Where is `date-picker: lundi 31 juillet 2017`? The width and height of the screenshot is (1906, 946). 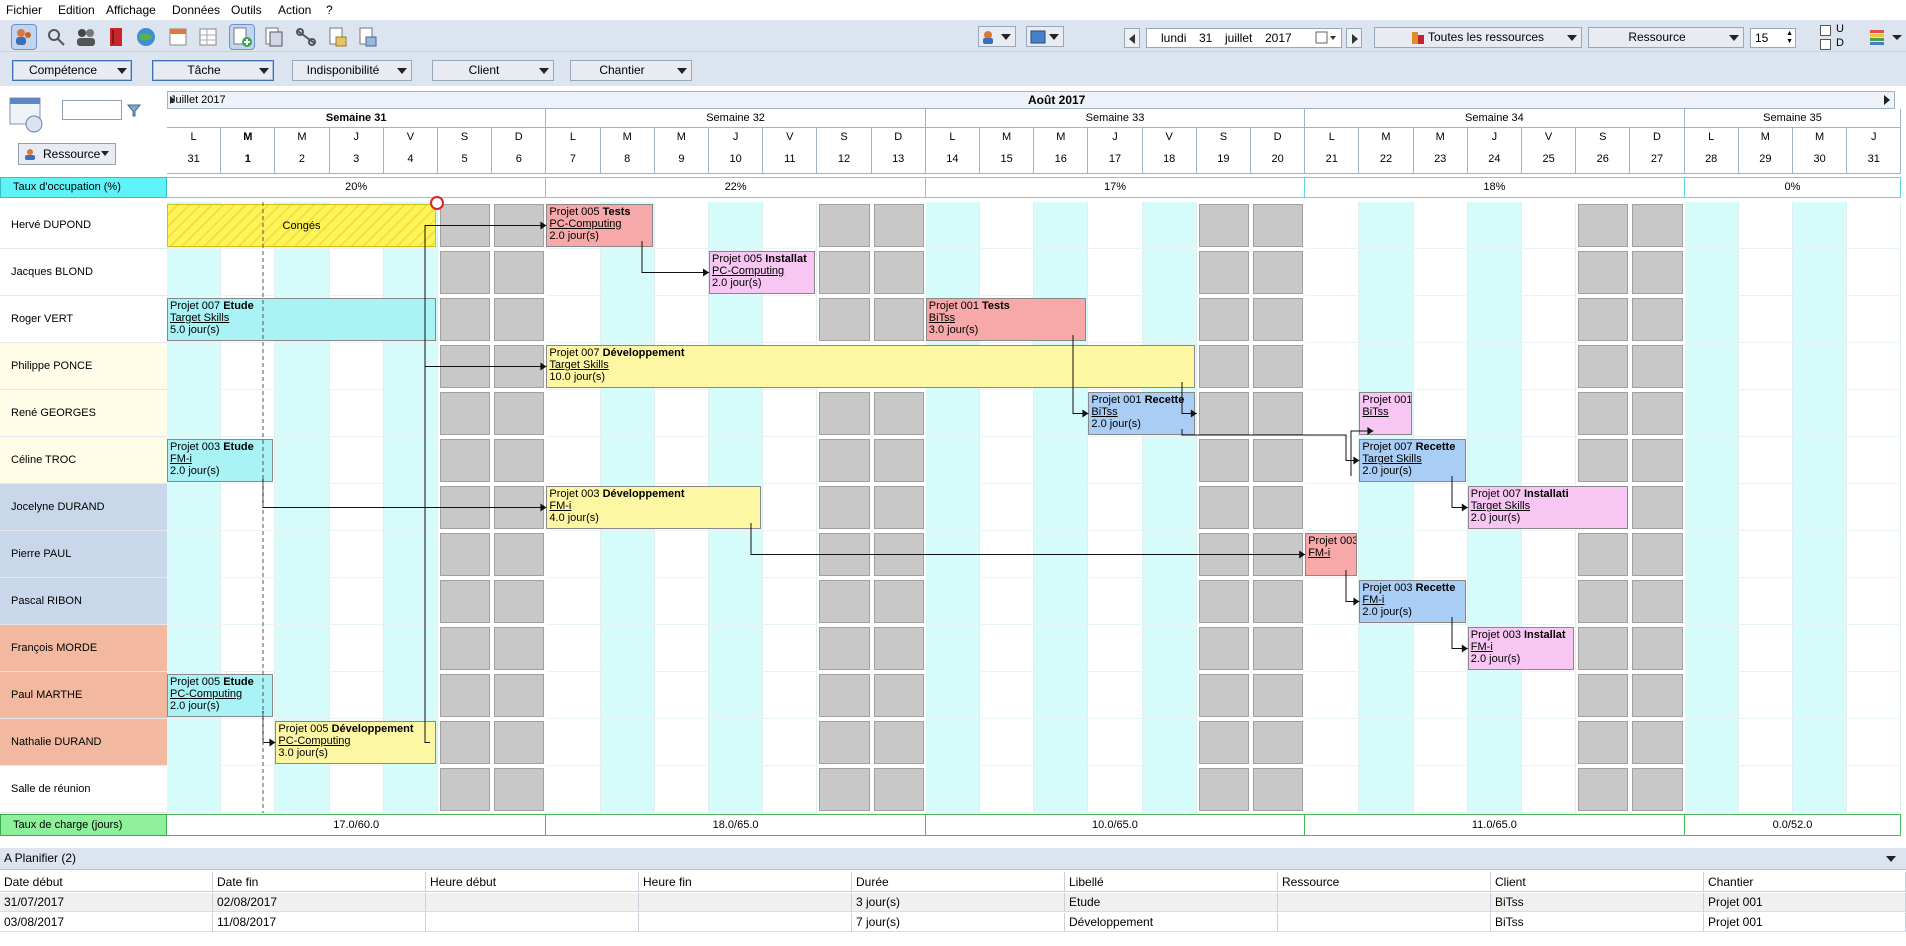 date-picker: lundi 31 juillet 2017 is located at coordinates (1244, 38).